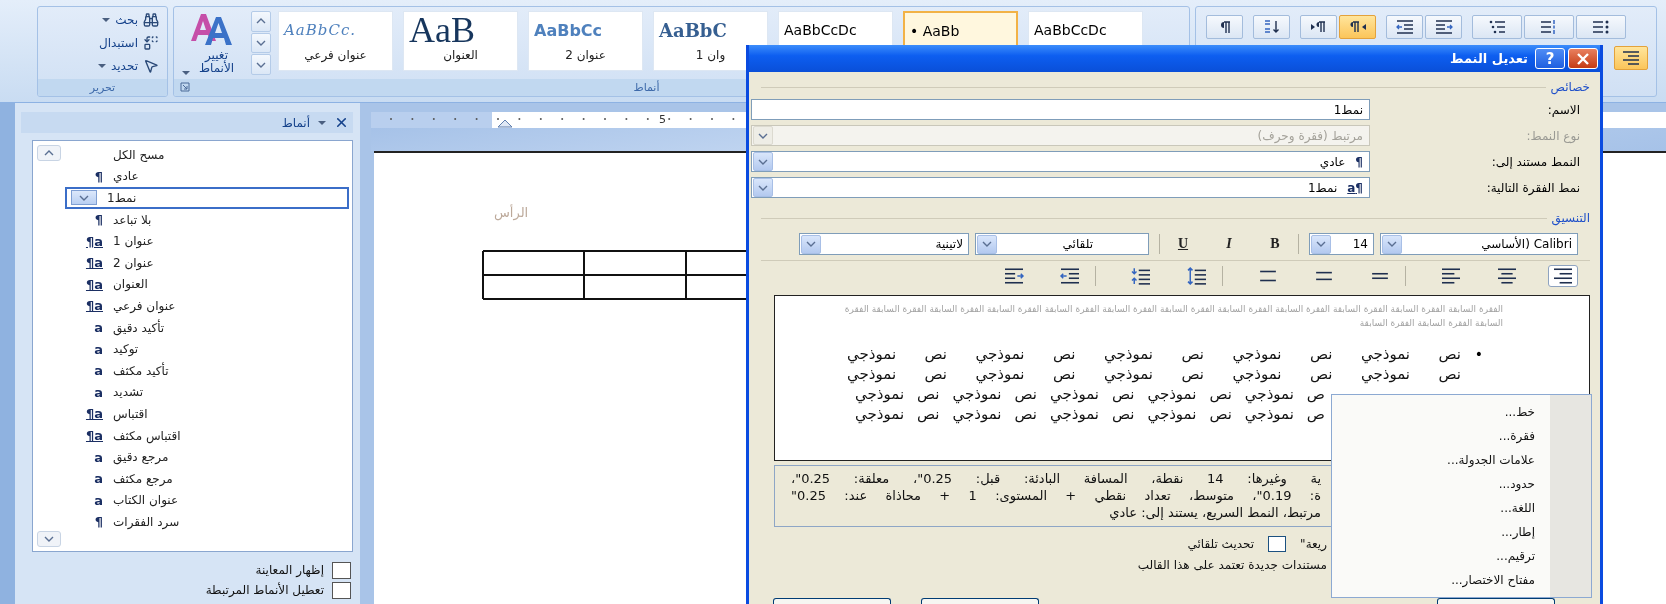 This screenshot has height=604, width=1666. Describe the element at coordinates (126, 176) in the screenshot. I see `style-name: عادي` at that location.